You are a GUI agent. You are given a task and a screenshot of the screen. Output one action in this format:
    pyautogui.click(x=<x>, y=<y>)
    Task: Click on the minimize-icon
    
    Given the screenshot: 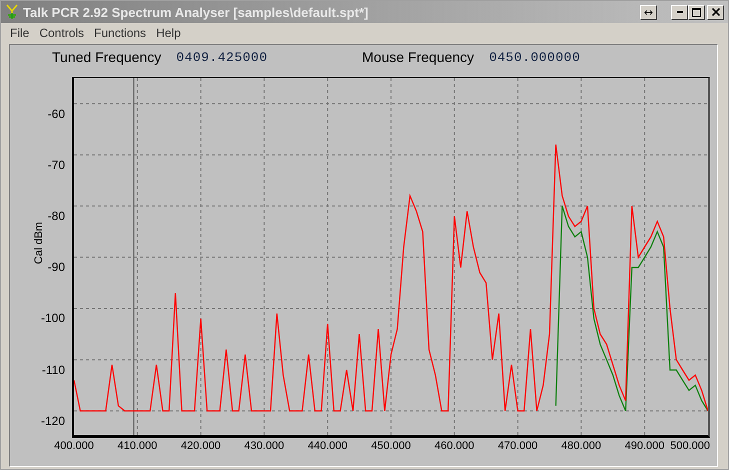 What is the action you would take?
    pyautogui.click(x=679, y=12)
    